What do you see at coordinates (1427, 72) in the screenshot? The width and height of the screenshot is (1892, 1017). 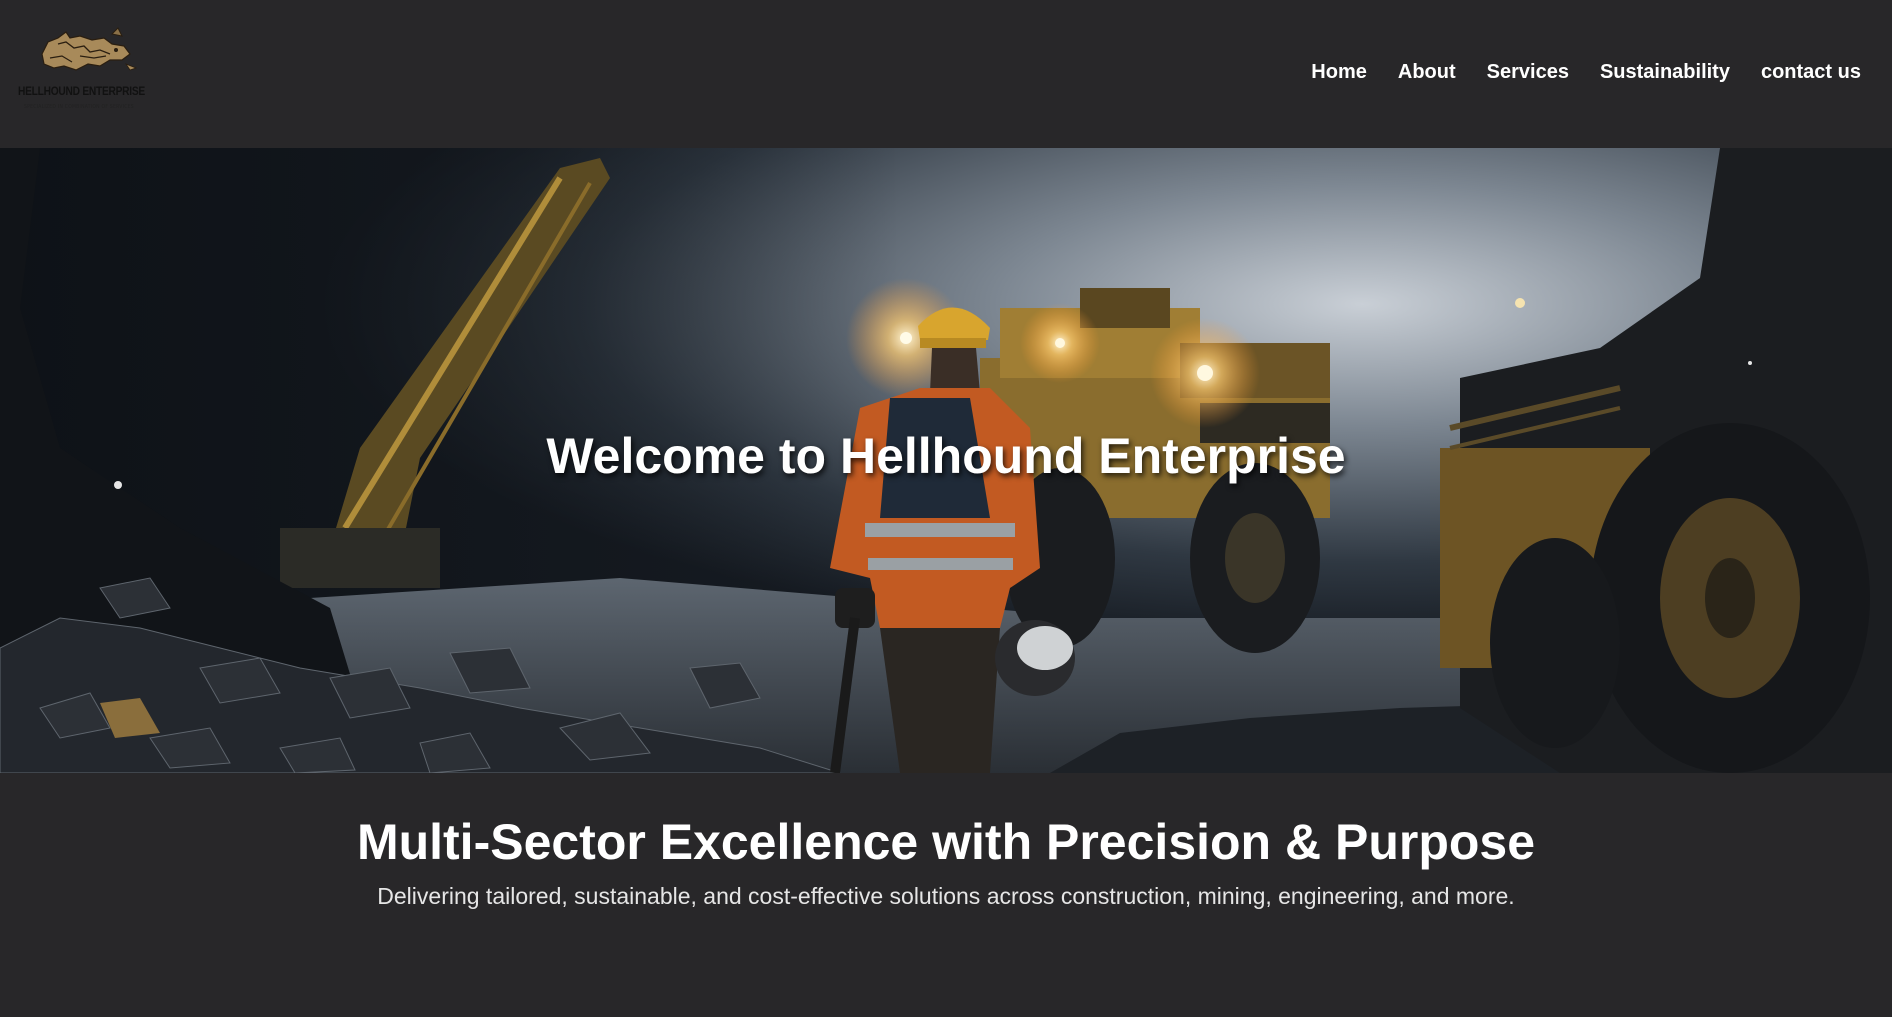 I see `nav-about: About` at bounding box center [1427, 72].